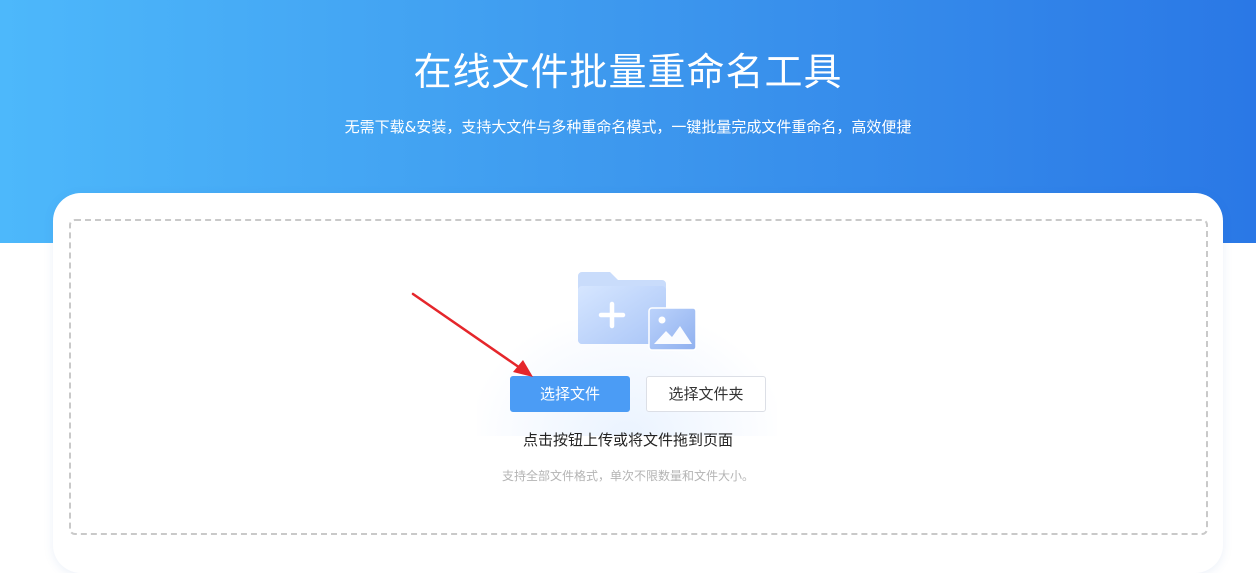 The width and height of the screenshot is (1256, 573). What do you see at coordinates (627, 440) in the screenshot?
I see `upload-hint: 点击按钮上传或将文件拖到页面` at bounding box center [627, 440].